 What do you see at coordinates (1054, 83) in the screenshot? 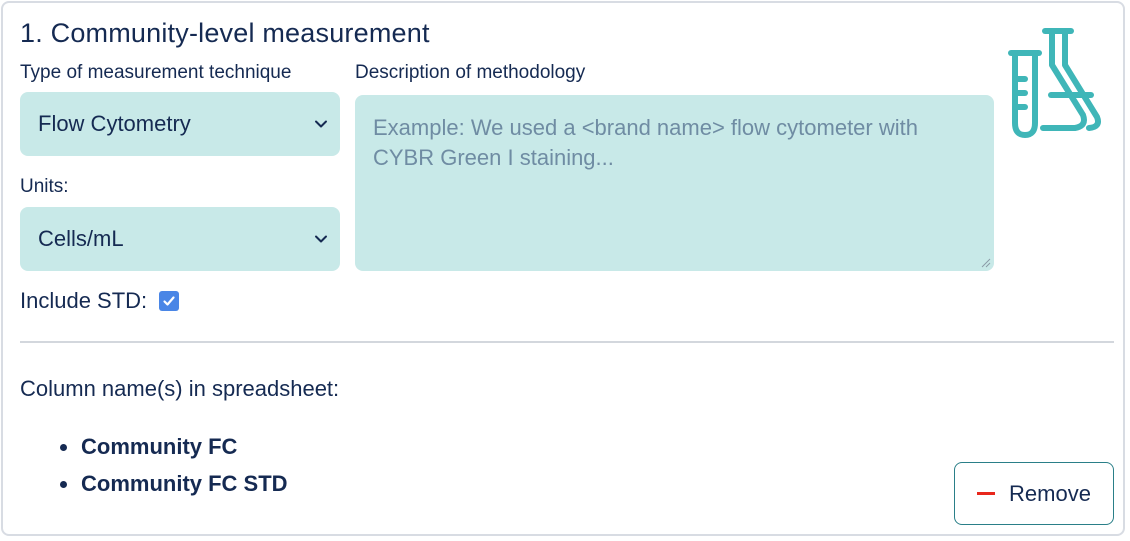
I see `lab-flasks-icon` at bounding box center [1054, 83].